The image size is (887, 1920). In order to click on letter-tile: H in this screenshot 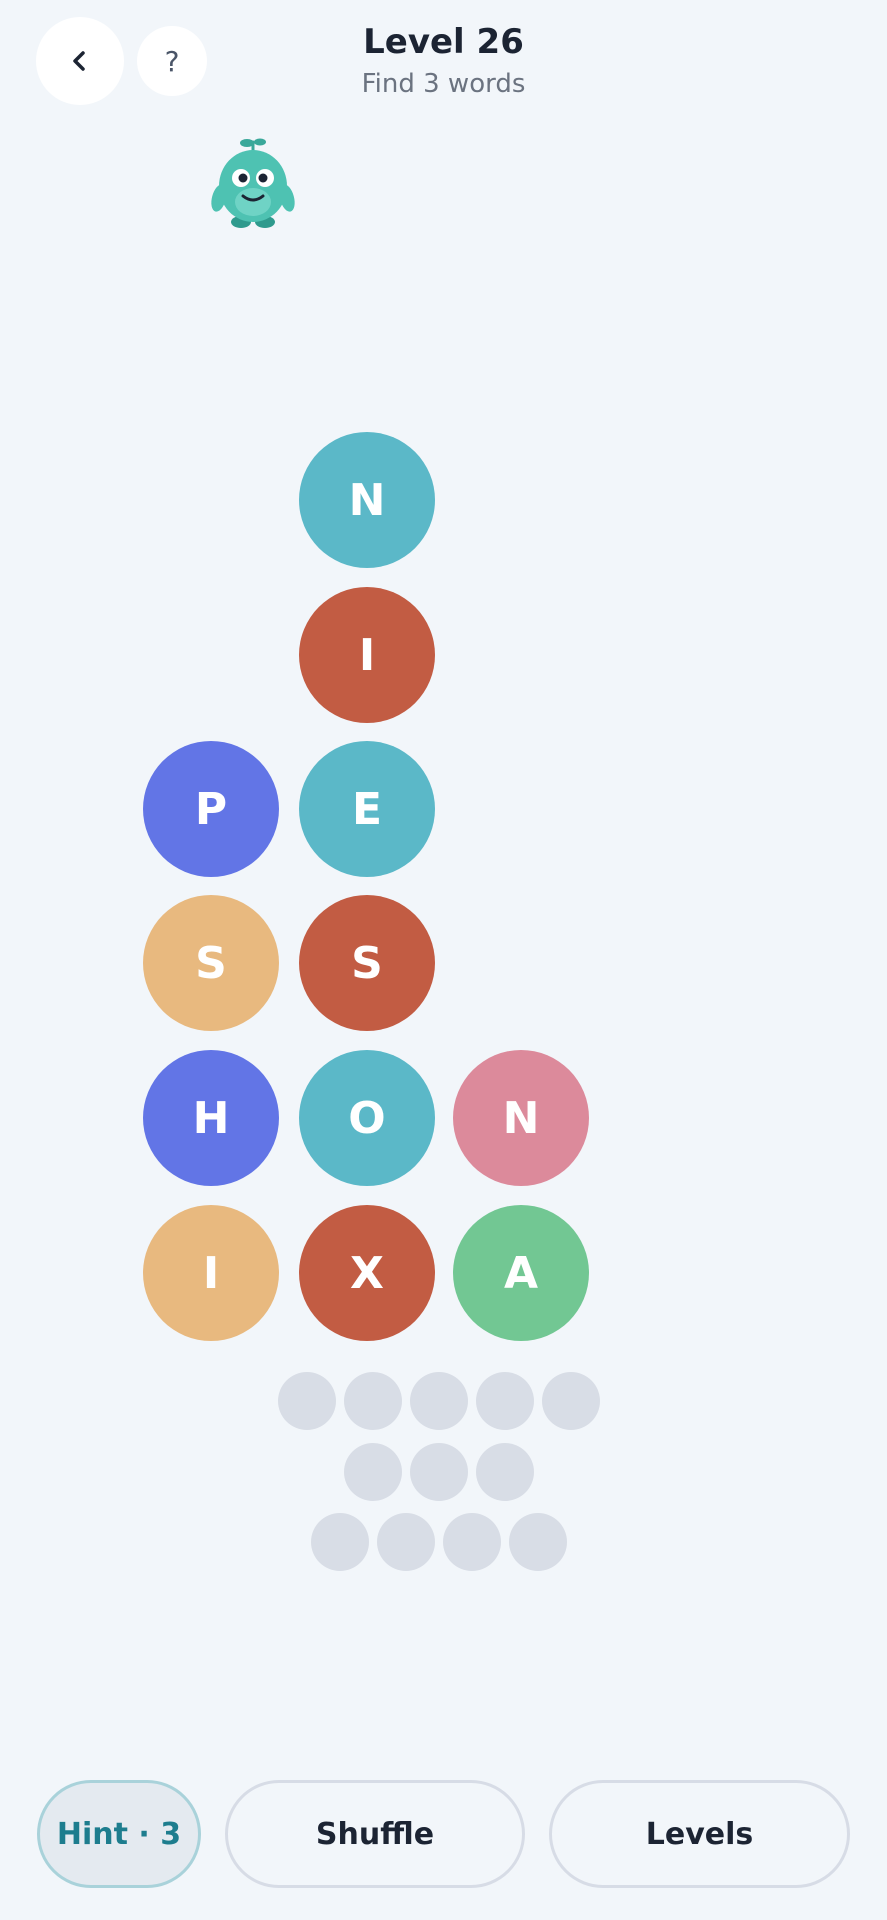, I will do `click(211, 1118)`.